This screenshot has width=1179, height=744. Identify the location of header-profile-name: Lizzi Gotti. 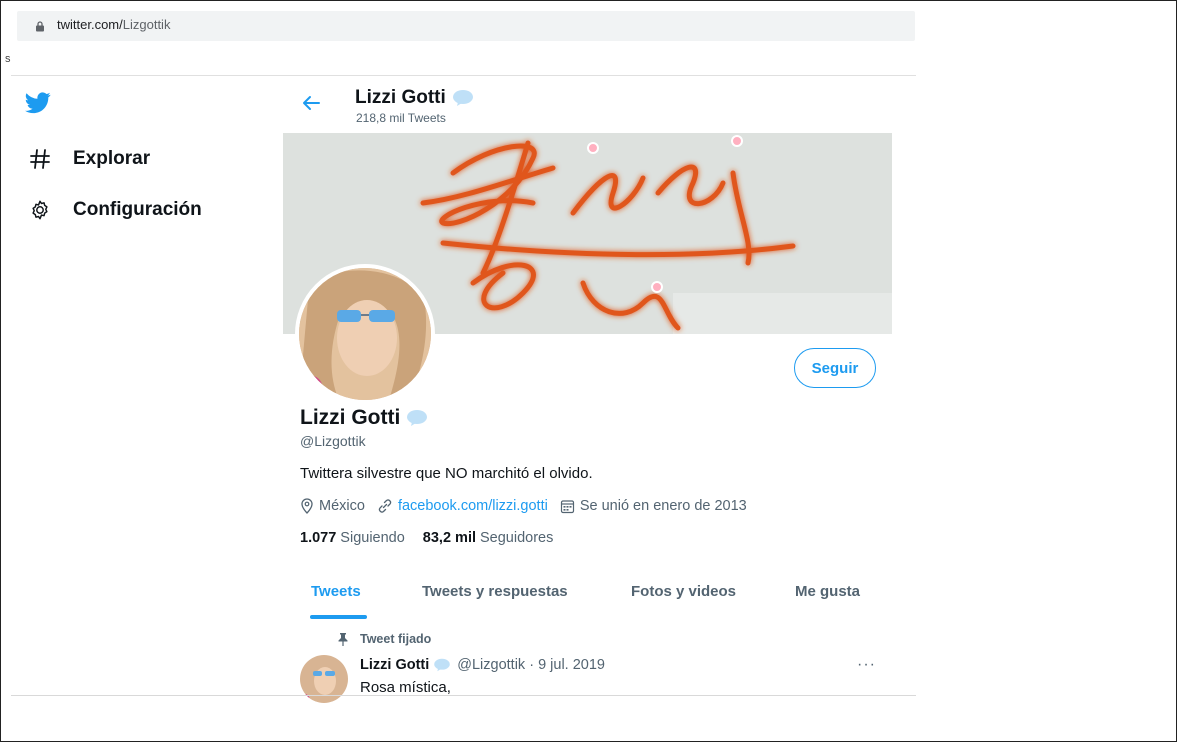
(414, 98).